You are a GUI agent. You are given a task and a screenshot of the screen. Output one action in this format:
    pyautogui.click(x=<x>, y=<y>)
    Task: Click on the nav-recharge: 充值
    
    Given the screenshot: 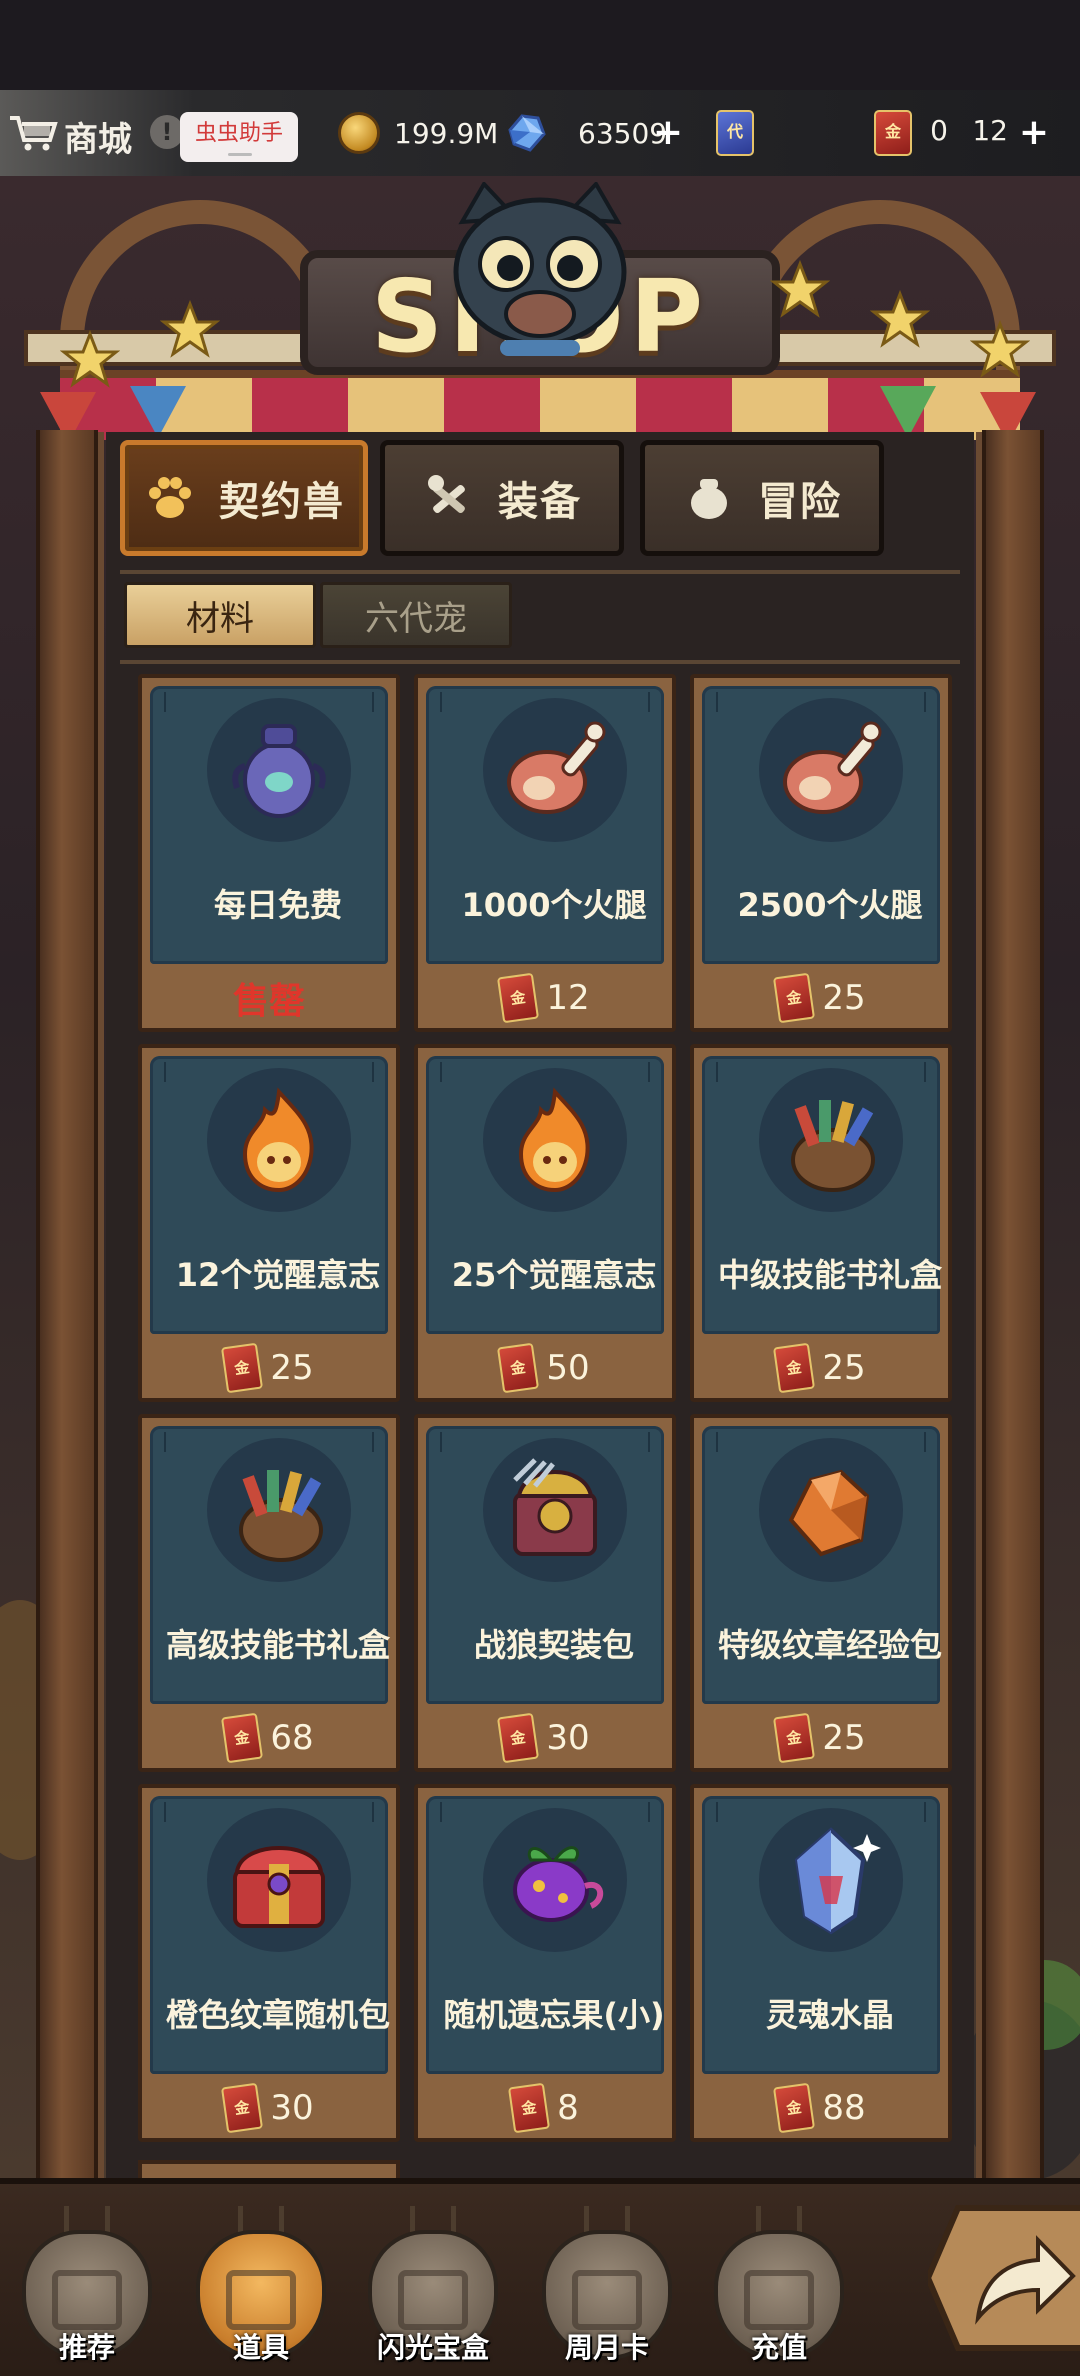 What is the action you would take?
    pyautogui.click(x=779, y=2284)
    